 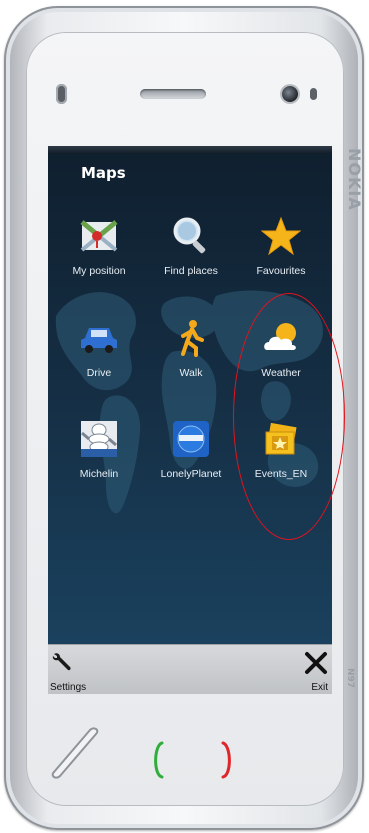 I want to click on walking-person-icon, so click(x=192, y=338).